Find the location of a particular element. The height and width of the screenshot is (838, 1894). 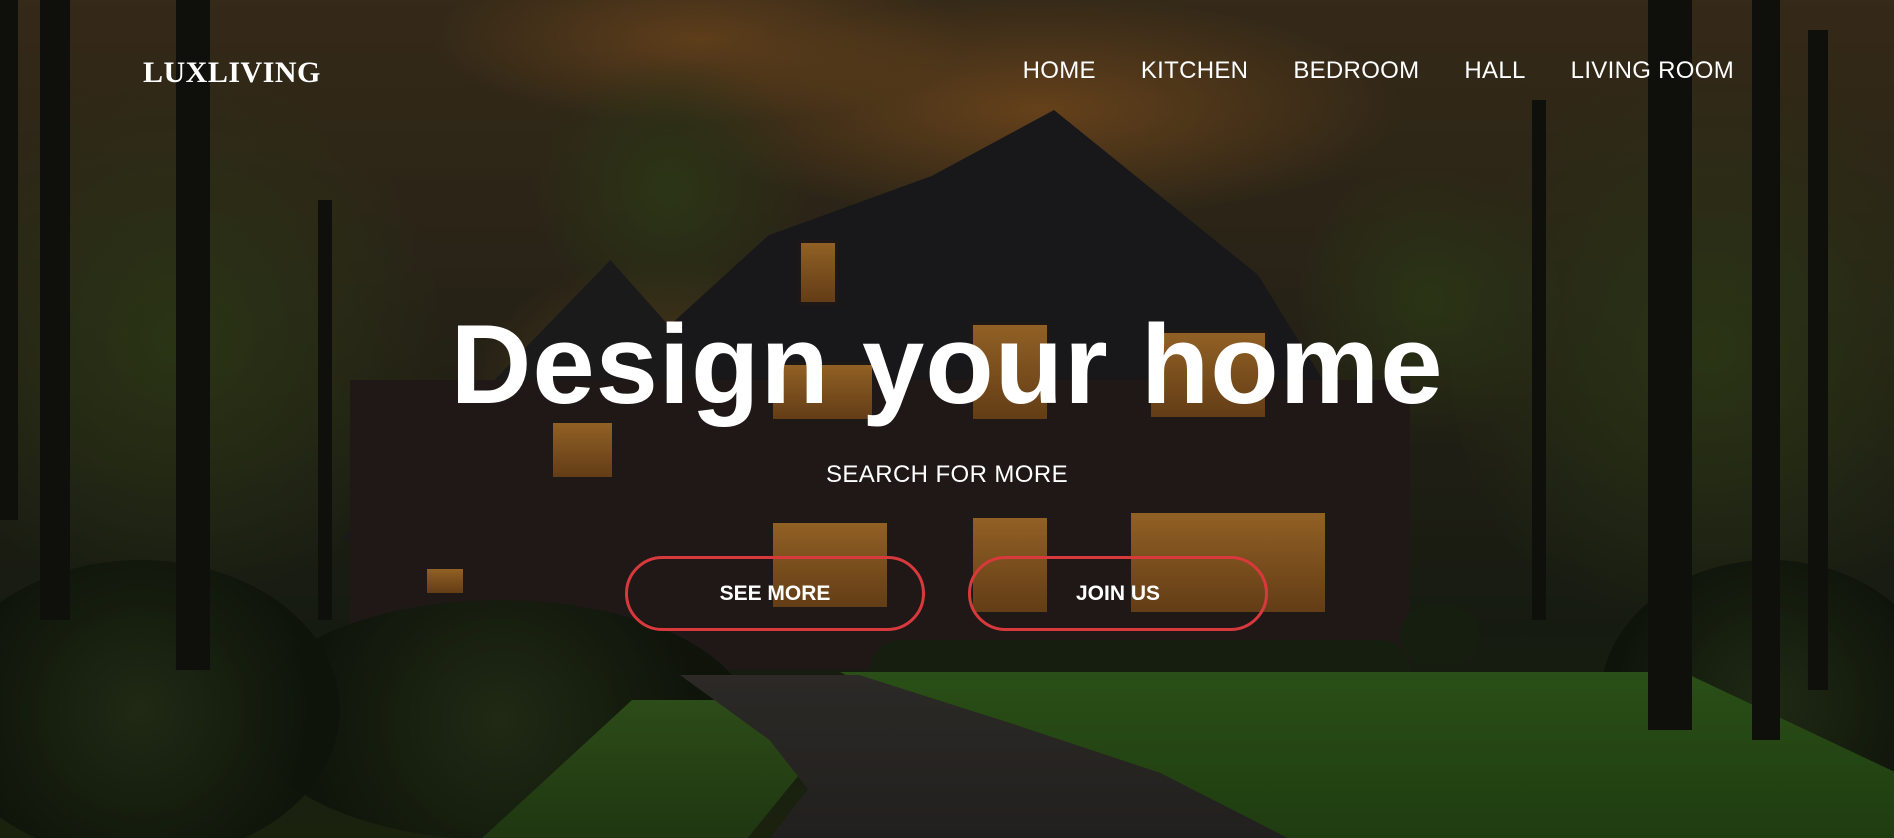

nav-item-home: HOME is located at coordinates (1059, 71).